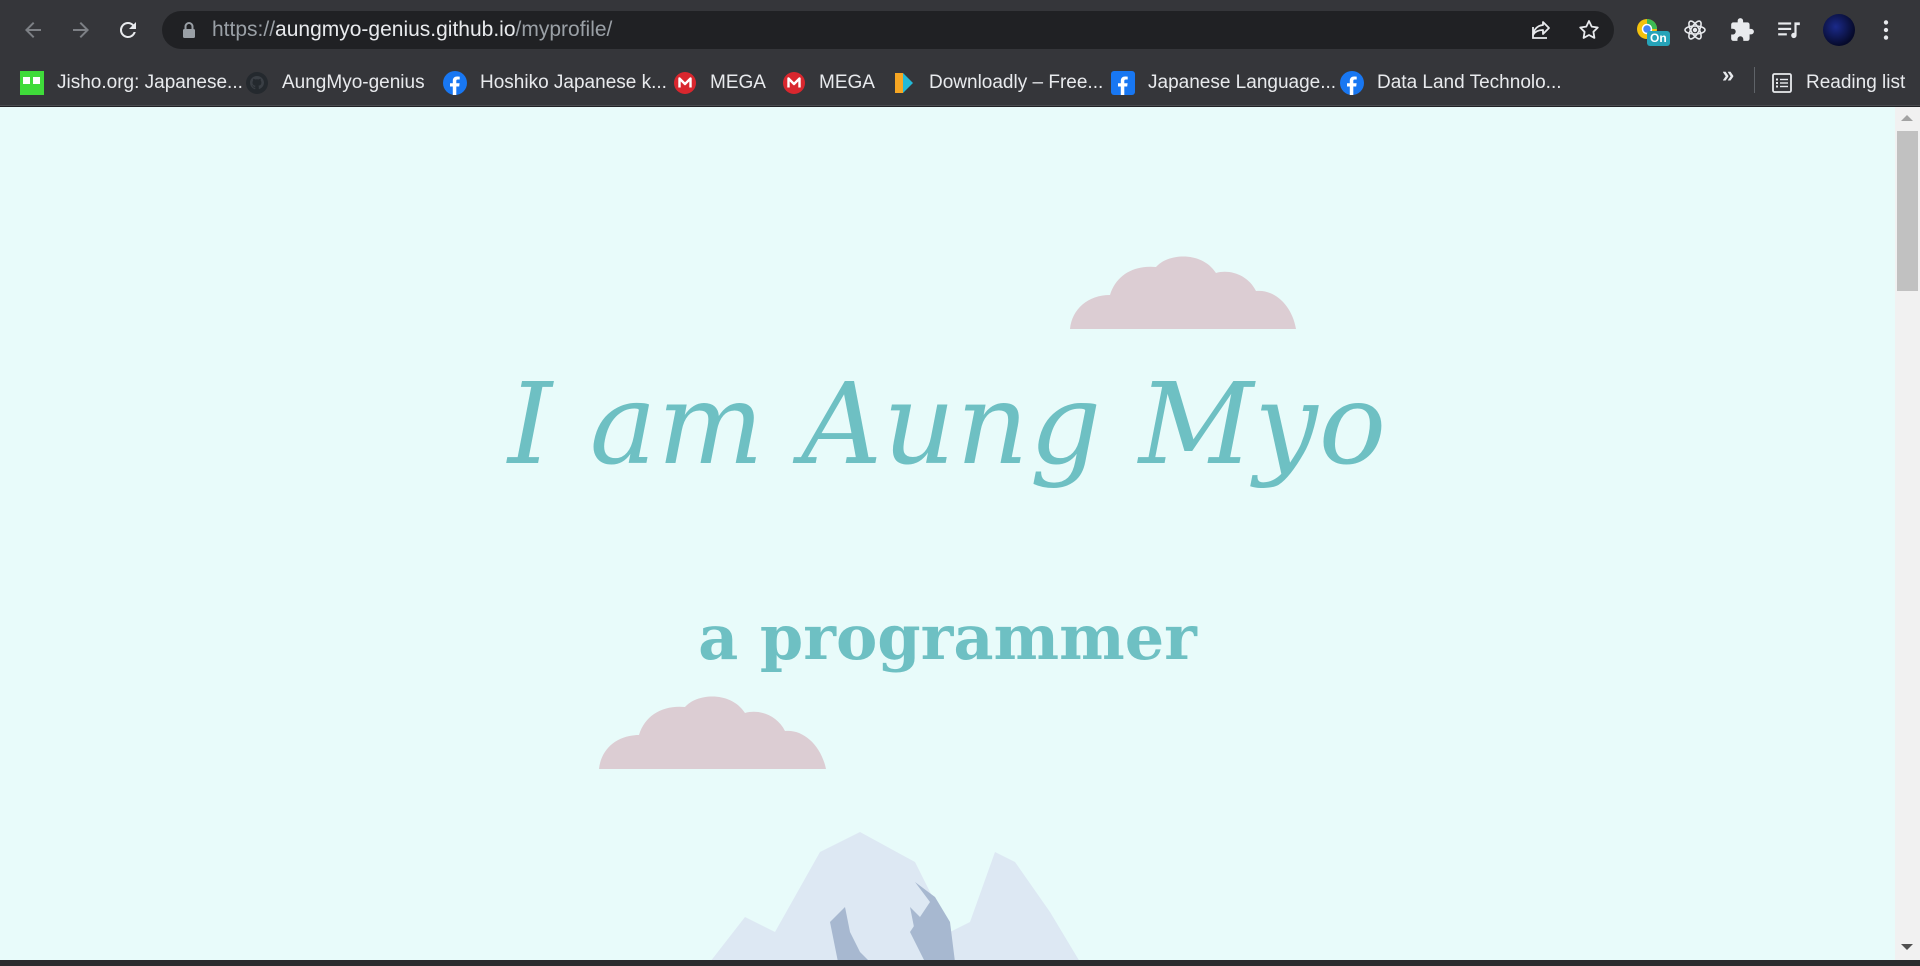 This screenshot has width=1920, height=966. I want to click on bookmark-label: AungMyo-genius, so click(353, 82).